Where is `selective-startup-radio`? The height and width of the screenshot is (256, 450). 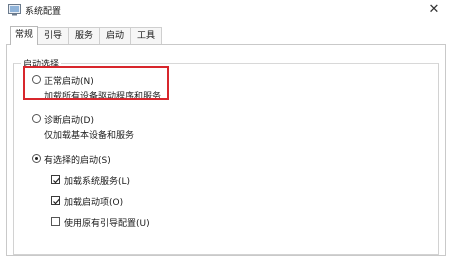 selective-startup-radio is located at coordinates (36, 158).